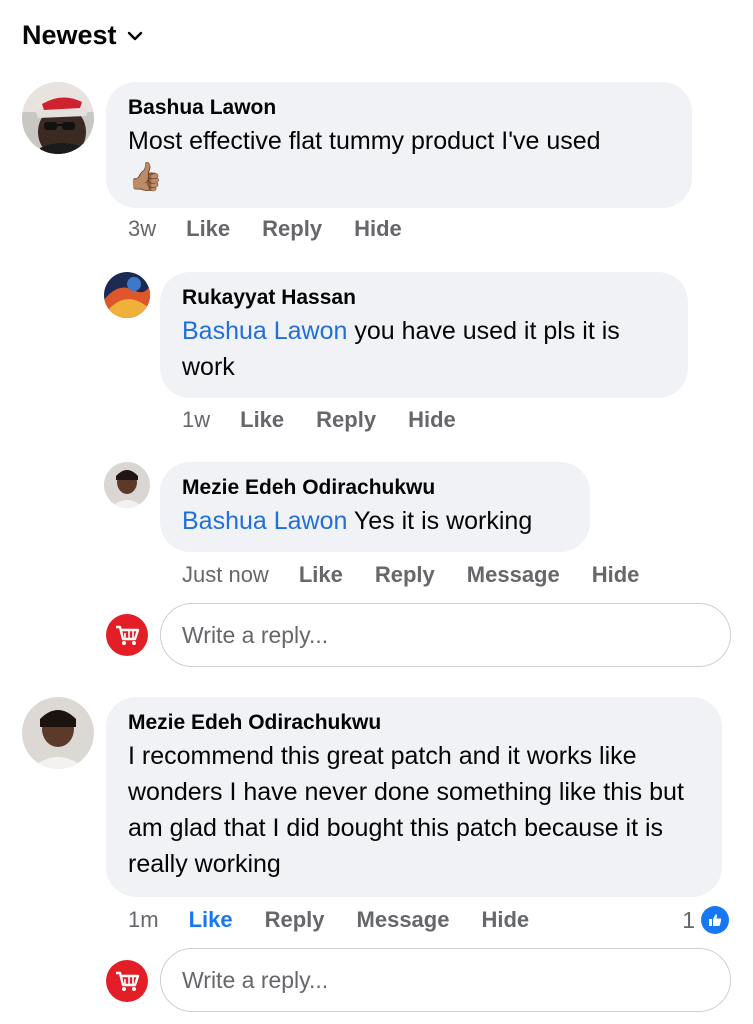 This screenshot has width=753, height=1024. What do you see at coordinates (134, 35) in the screenshot?
I see `chevron-down-icon` at bounding box center [134, 35].